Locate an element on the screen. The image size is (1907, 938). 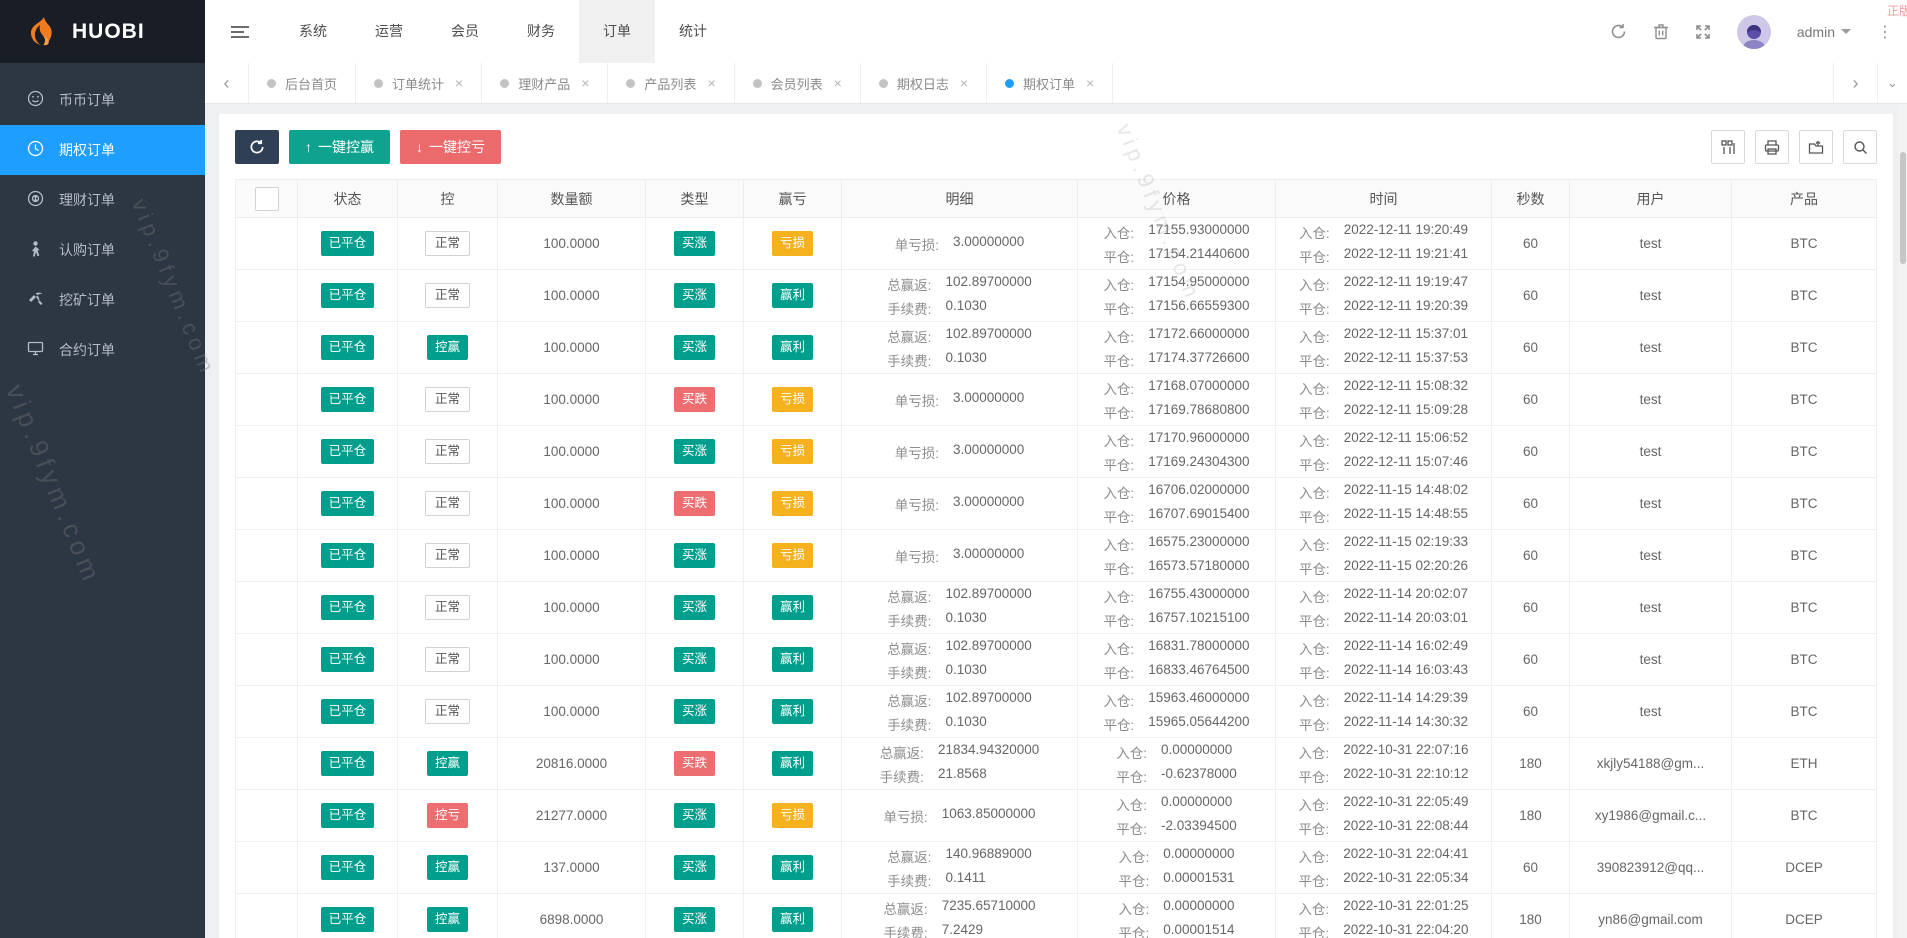
tab-理财产品: 理财产品 × is located at coordinates (545, 83).